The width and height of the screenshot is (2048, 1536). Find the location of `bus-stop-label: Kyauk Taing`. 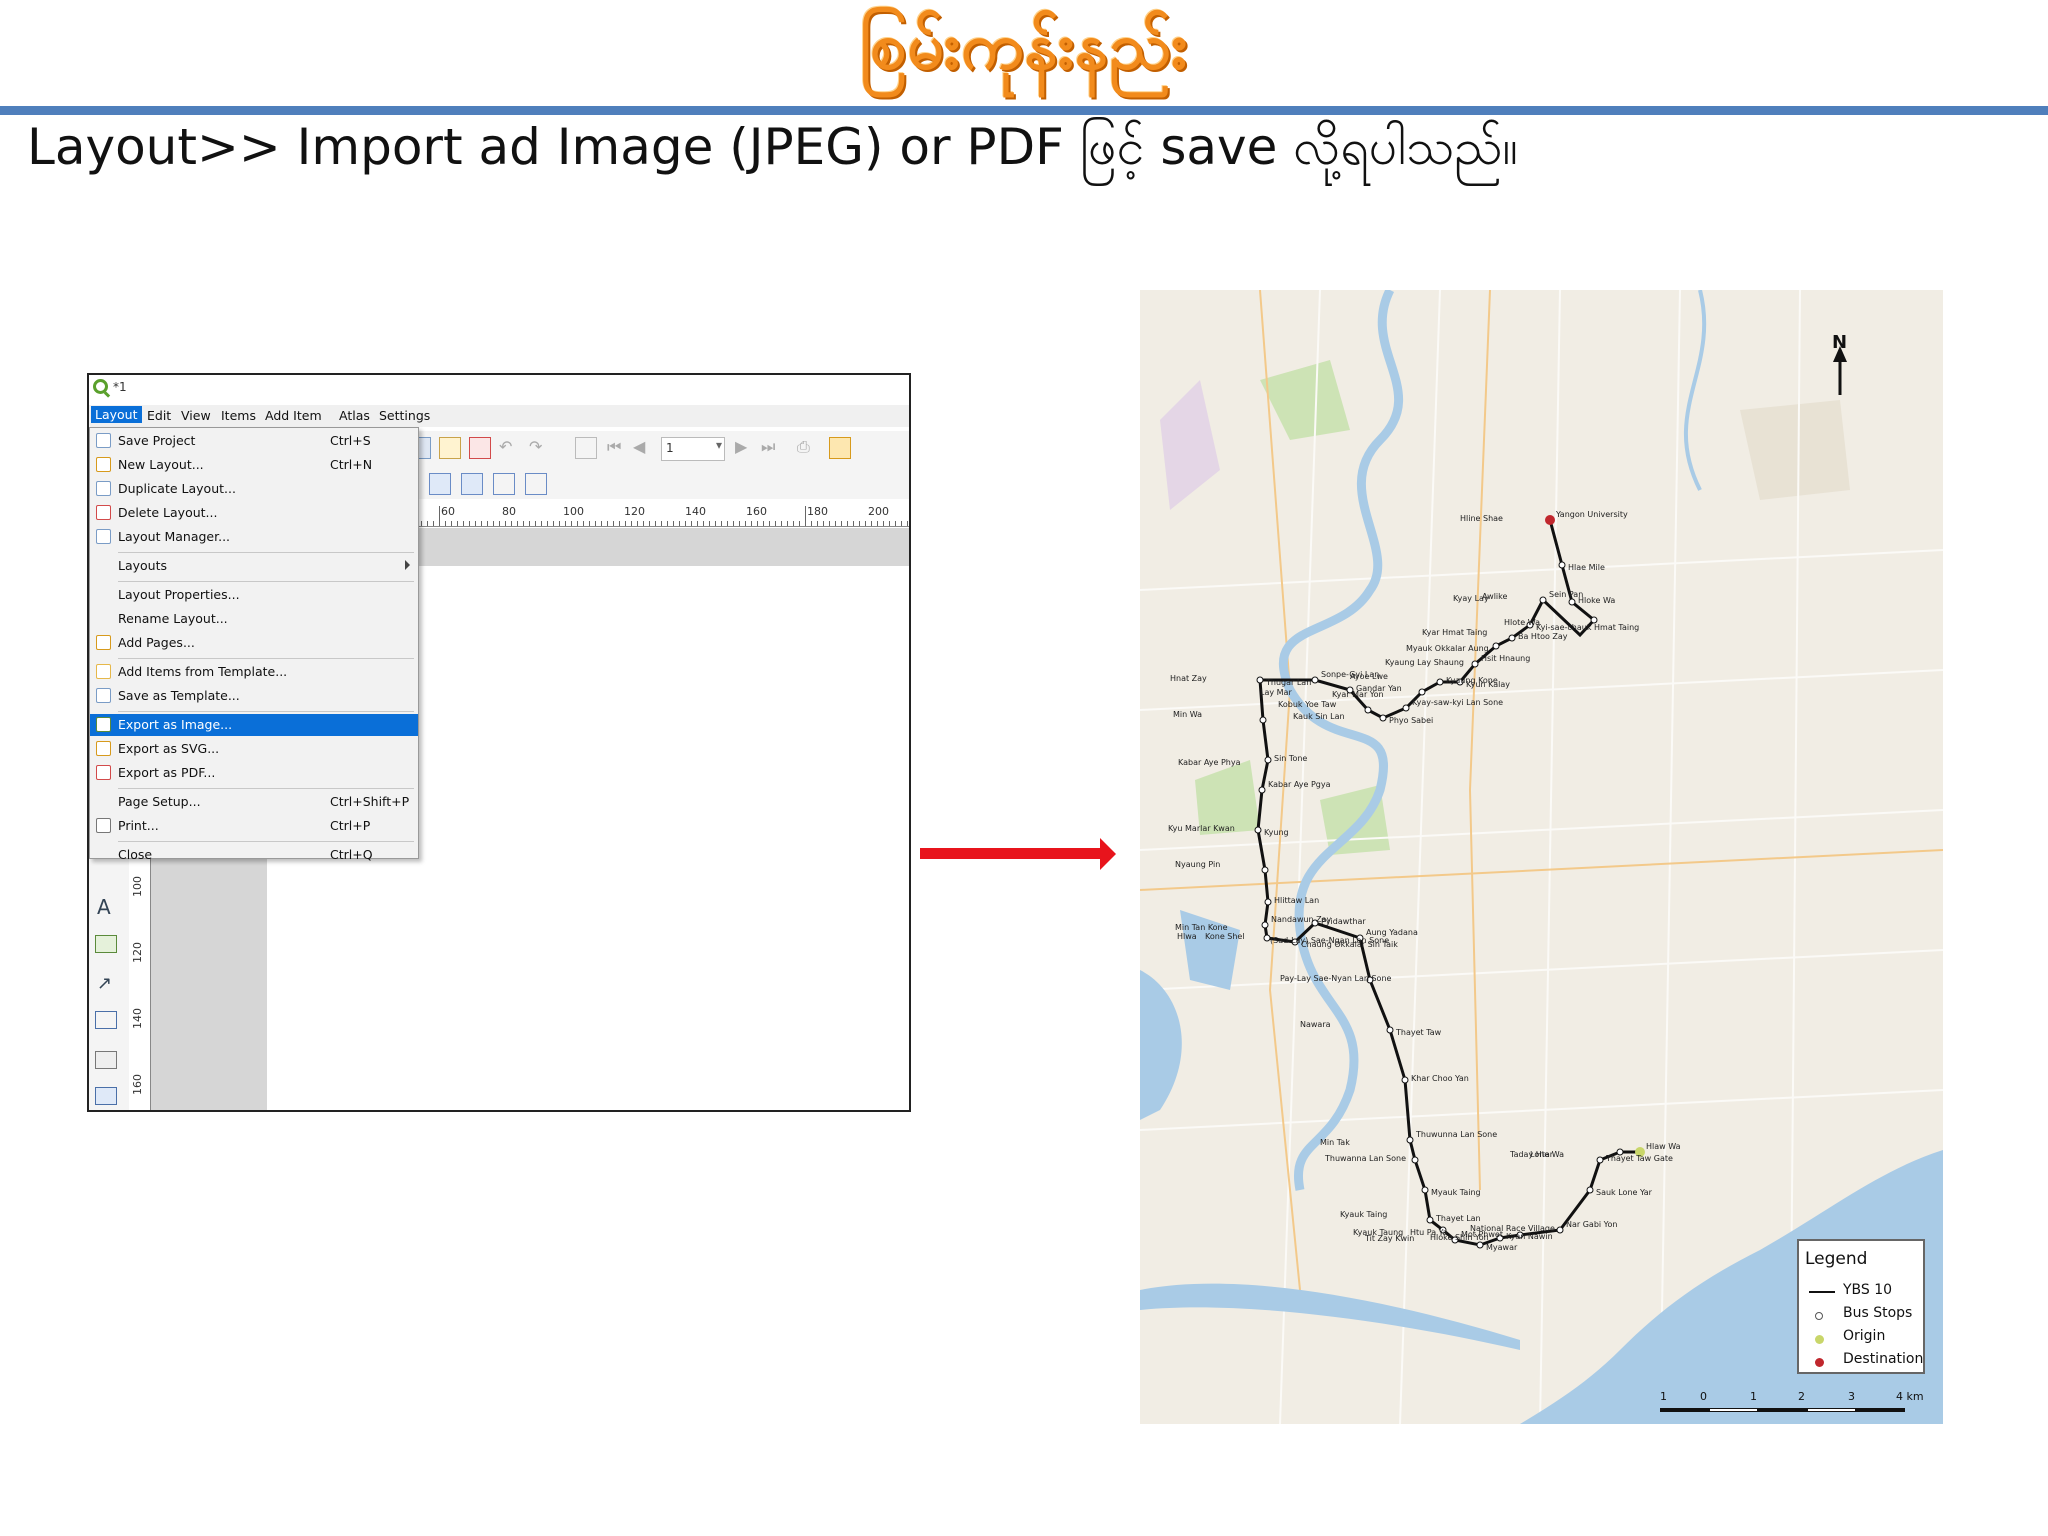

bus-stop-label: Kyauk Taing is located at coordinates (1364, 1214).